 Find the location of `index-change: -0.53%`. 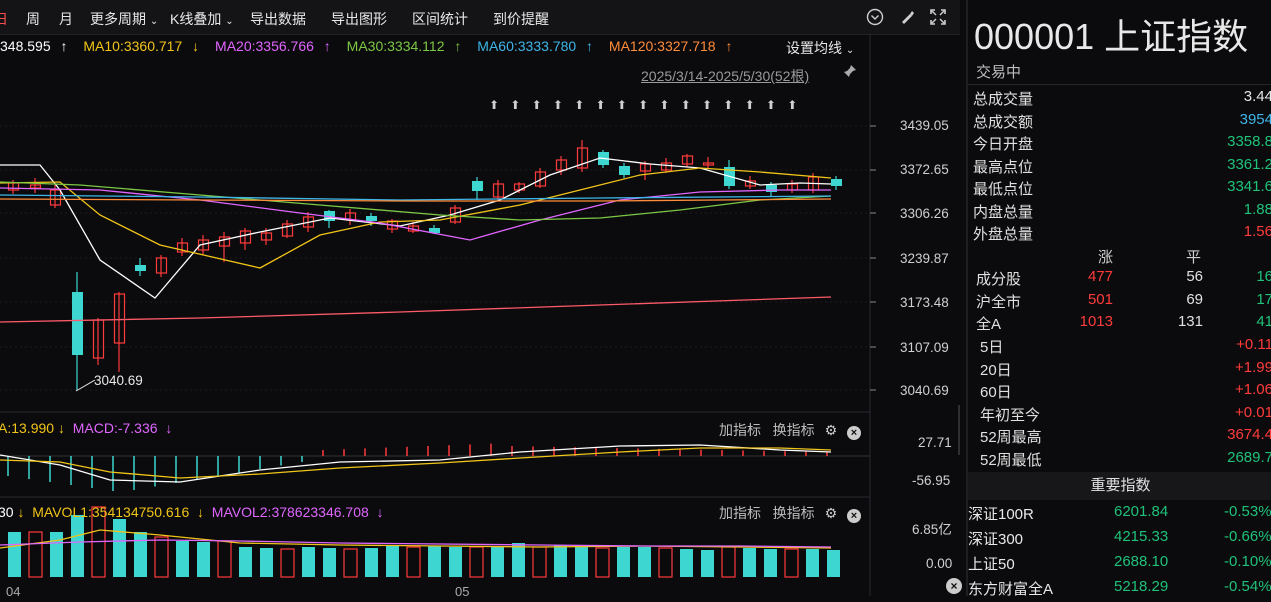

index-change: -0.53% is located at coordinates (1247, 511).